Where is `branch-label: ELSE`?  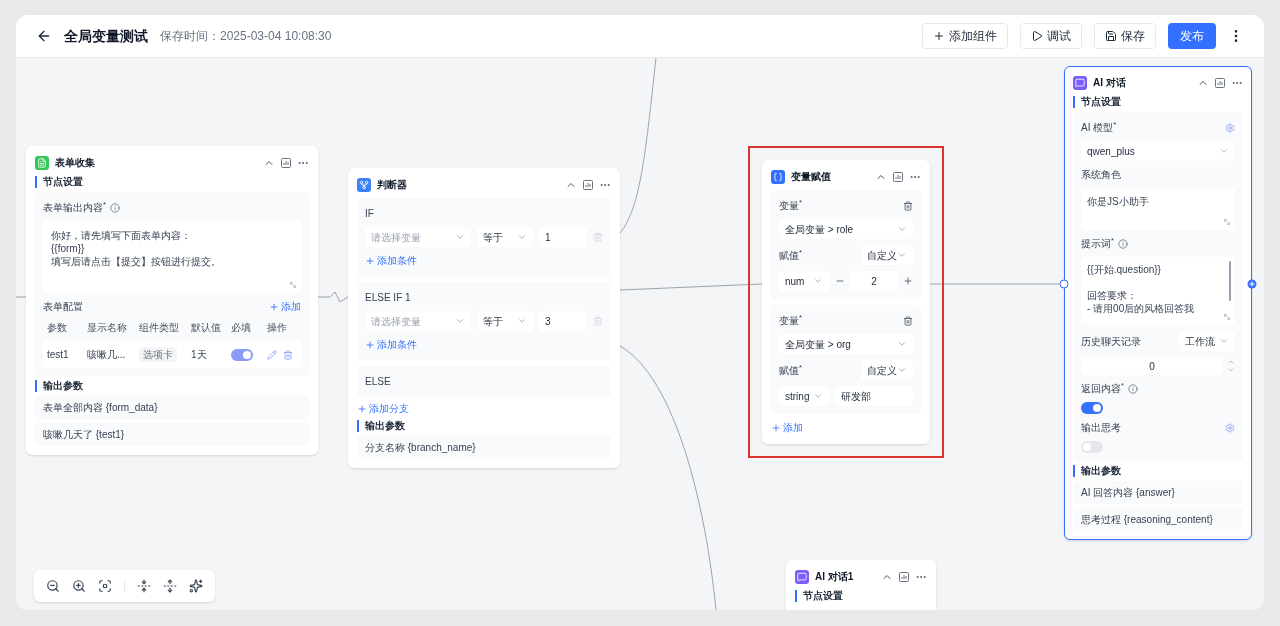
branch-label: ELSE is located at coordinates (378, 382).